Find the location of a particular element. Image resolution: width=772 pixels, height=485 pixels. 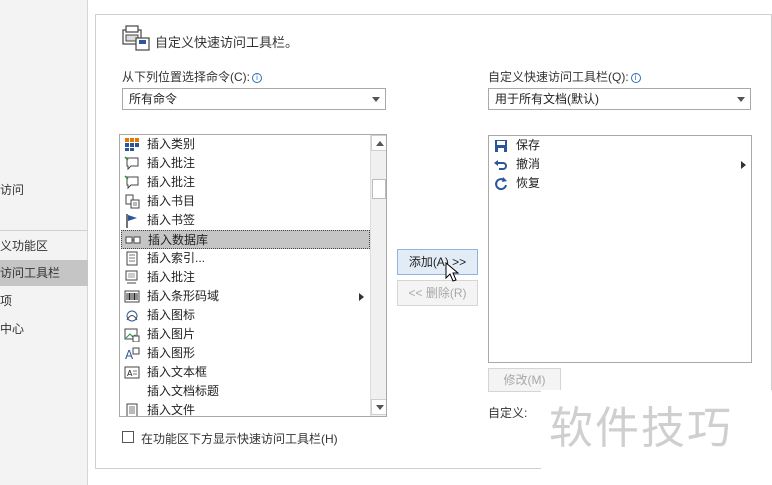

scroll-up-button is located at coordinates (378, 143).